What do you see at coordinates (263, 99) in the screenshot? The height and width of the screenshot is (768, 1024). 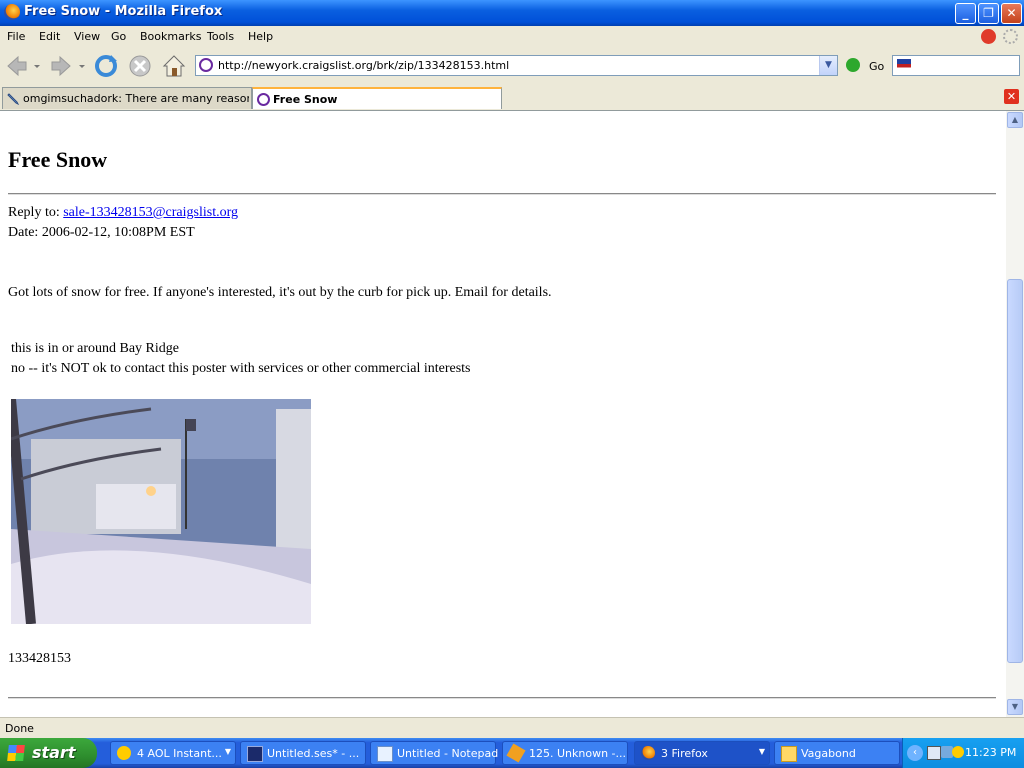 I see `peace-icon` at bounding box center [263, 99].